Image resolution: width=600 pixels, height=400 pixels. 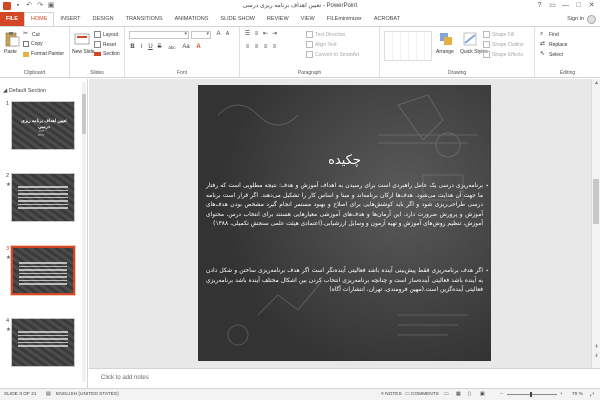 I want to click on paste-button: Paste, so click(x=10, y=52).